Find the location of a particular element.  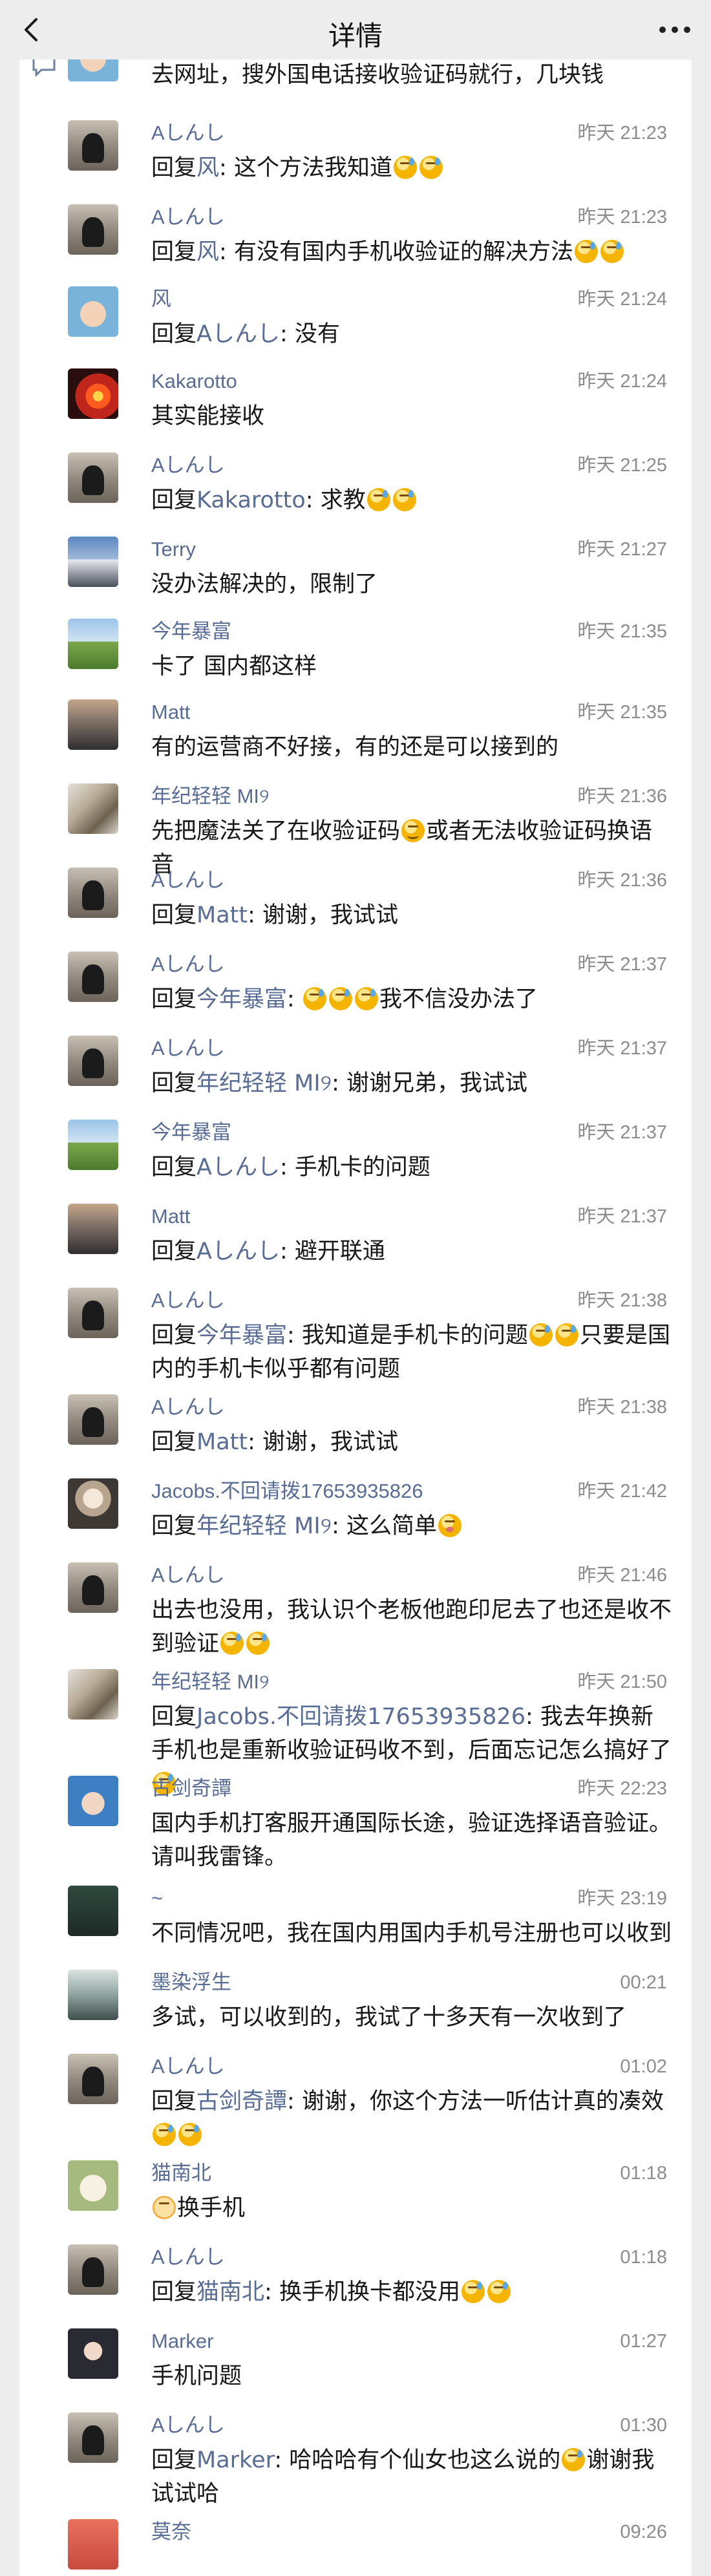

comment-body: 不同情况吧，我在国内用国内手机号注册也可以收到 is located at coordinates (411, 1933).